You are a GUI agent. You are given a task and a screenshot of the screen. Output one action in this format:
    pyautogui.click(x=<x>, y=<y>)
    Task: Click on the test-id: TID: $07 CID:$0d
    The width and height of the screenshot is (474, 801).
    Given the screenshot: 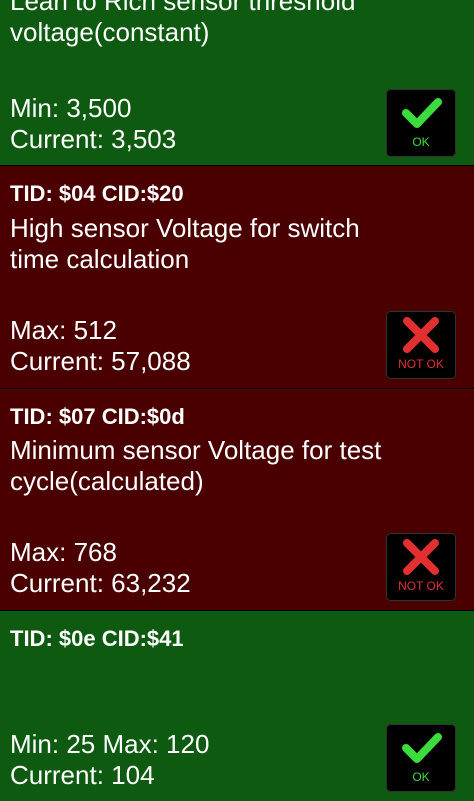 What is the action you would take?
    pyautogui.click(x=97, y=416)
    